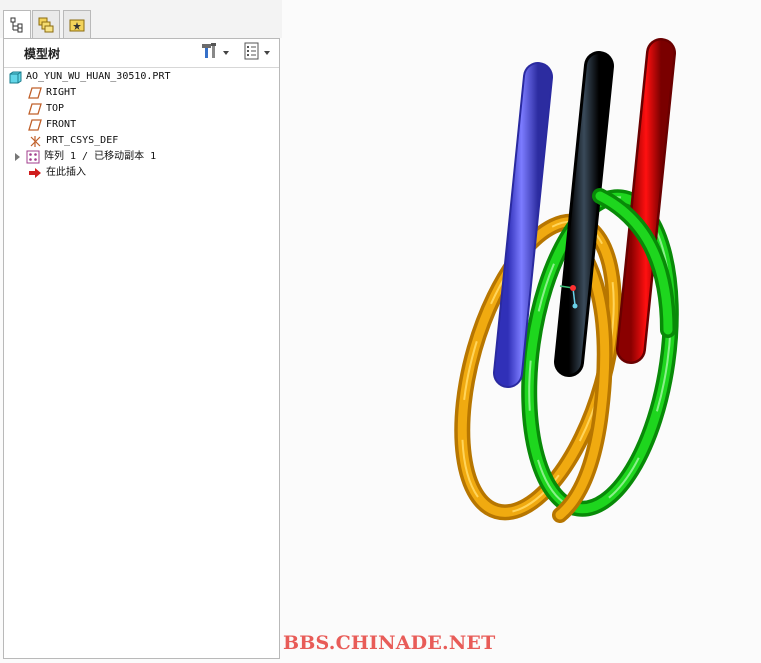  I want to click on ring-red, so click(646, 201).